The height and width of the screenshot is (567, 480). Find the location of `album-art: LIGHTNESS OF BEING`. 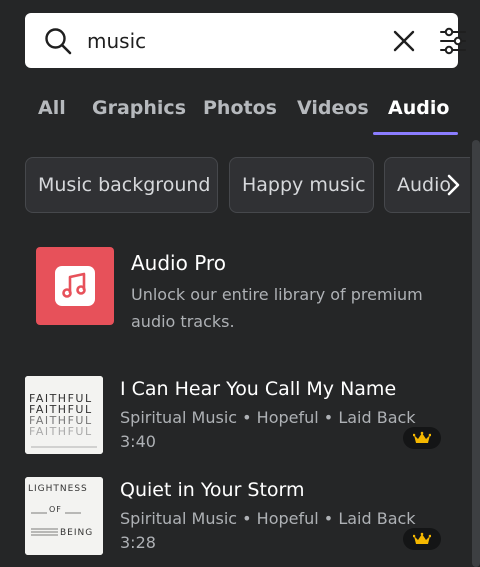

album-art: LIGHTNESS OF BEING is located at coordinates (64, 516).